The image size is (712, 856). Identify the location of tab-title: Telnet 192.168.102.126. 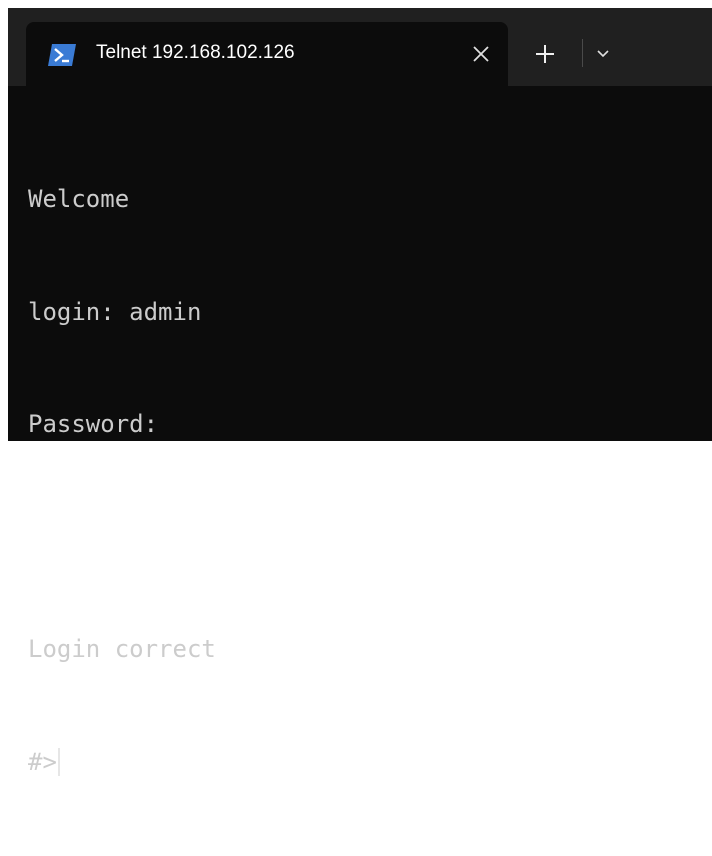
(195, 52).